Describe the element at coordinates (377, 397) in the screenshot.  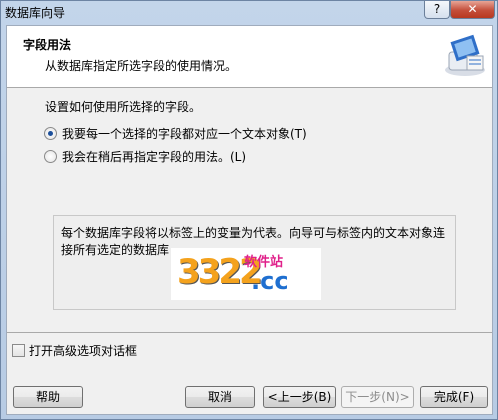
I see `next-button: 下一步(N)>` at that location.